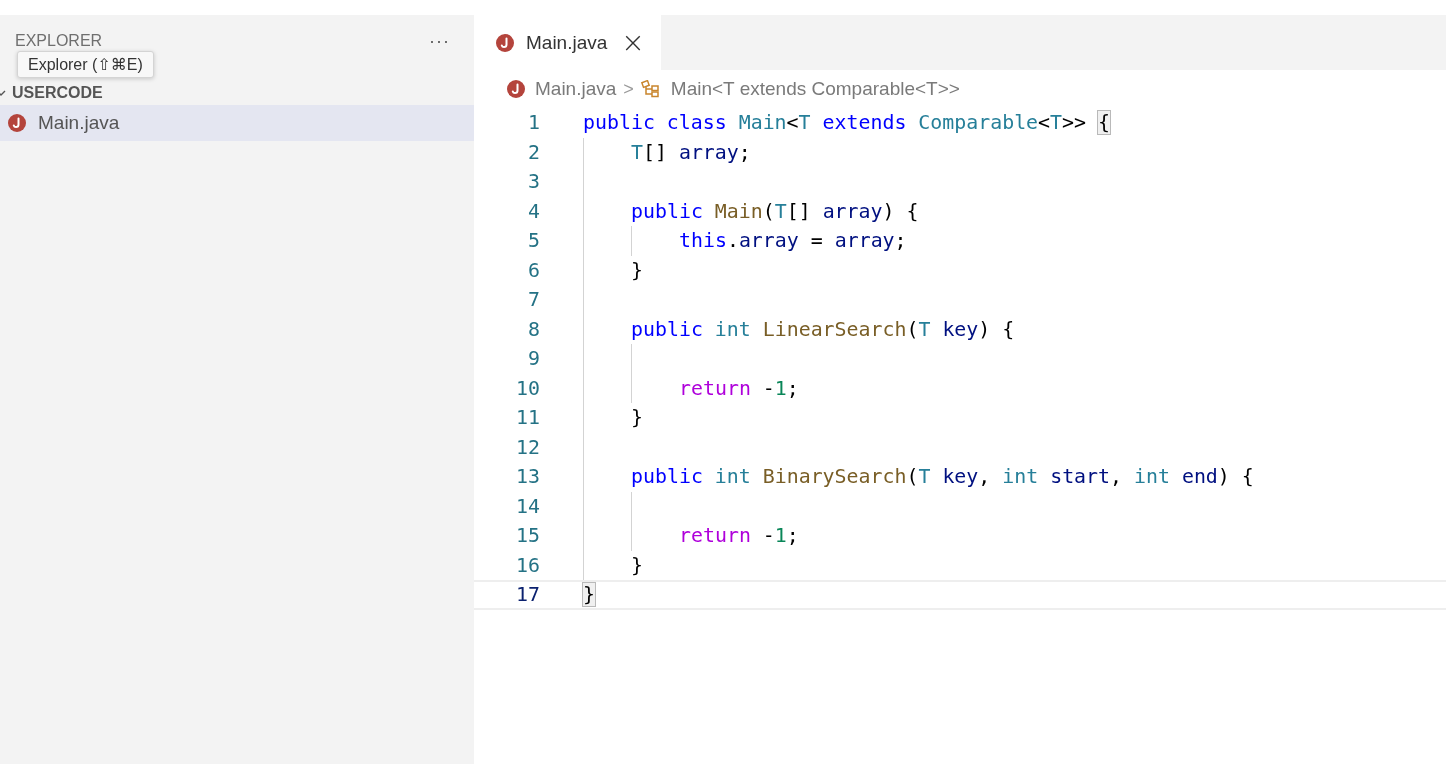 The height and width of the screenshot is (764, 1446). I want to click on line-number: 13, so click(527, 477).